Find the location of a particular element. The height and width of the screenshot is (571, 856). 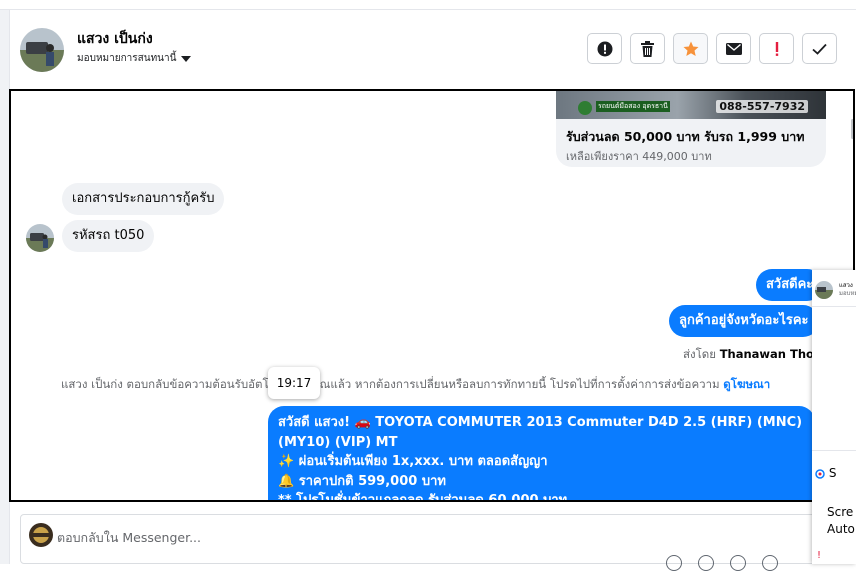

sent-by-label: ส่งโดย is located at coordinates (700, 354).